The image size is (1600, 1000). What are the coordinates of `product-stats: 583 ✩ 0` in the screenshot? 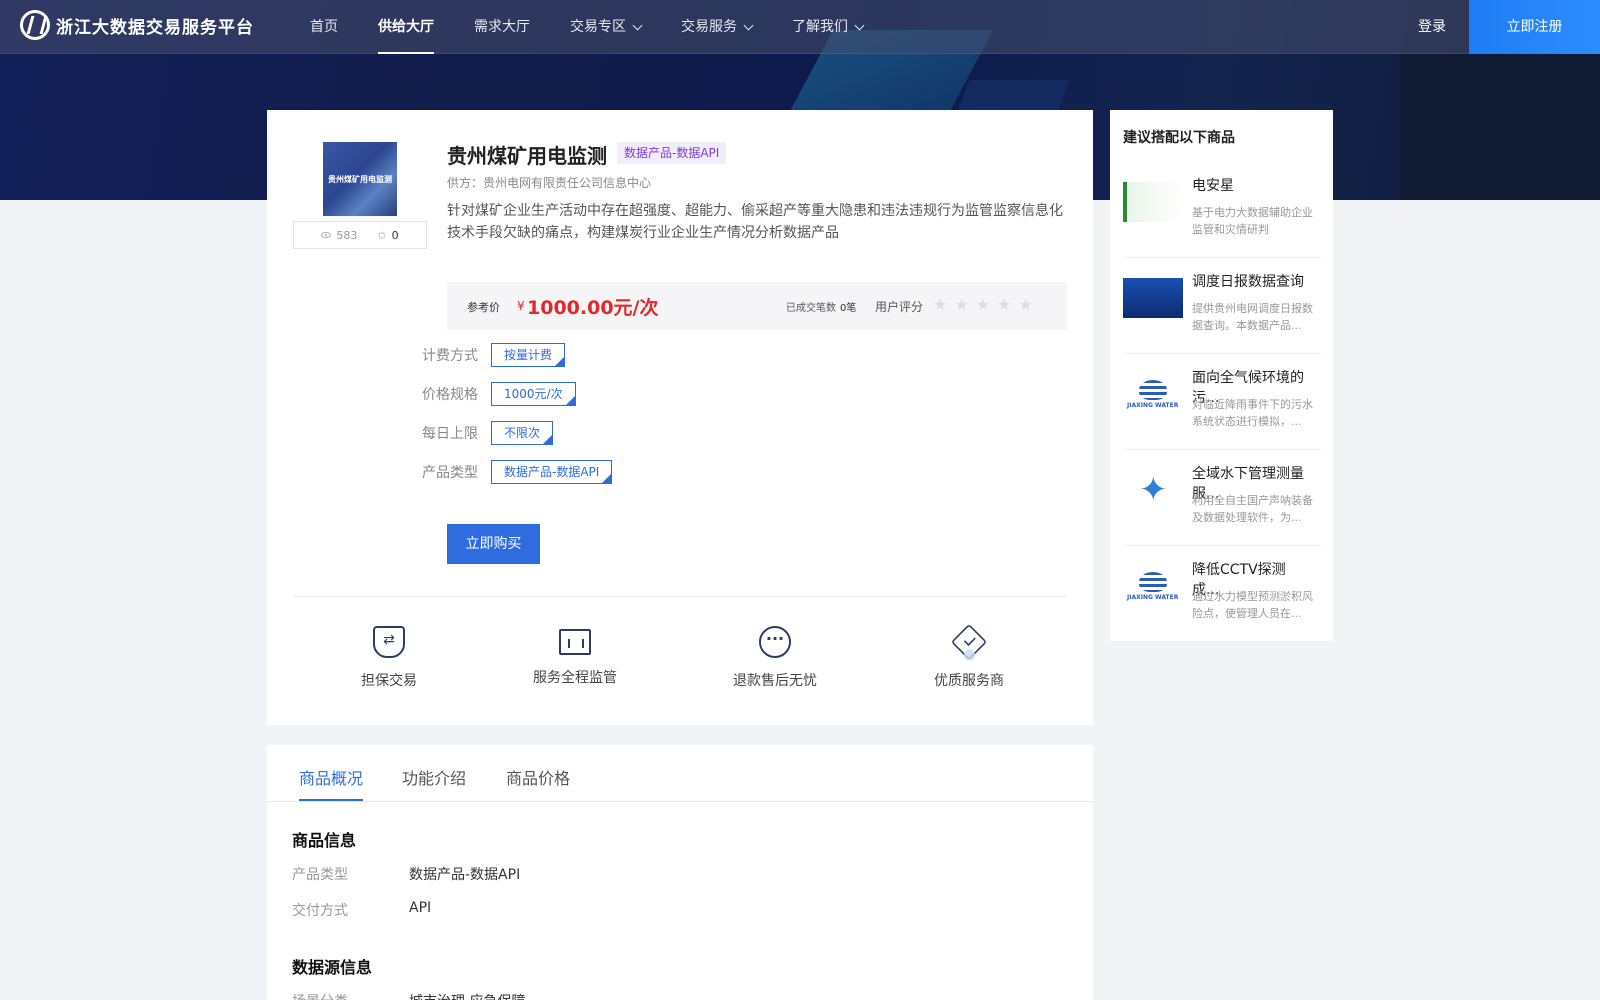 It's located at (360, 235).